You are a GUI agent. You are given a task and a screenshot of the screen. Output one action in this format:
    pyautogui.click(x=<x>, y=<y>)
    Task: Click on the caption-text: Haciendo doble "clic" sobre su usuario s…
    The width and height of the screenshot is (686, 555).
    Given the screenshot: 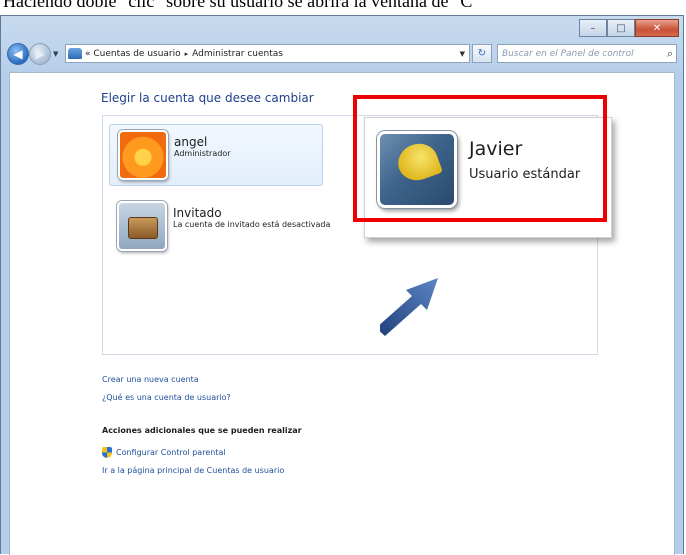 What is the action you would take?
    pyautogui.click(x=238, y=5)
    